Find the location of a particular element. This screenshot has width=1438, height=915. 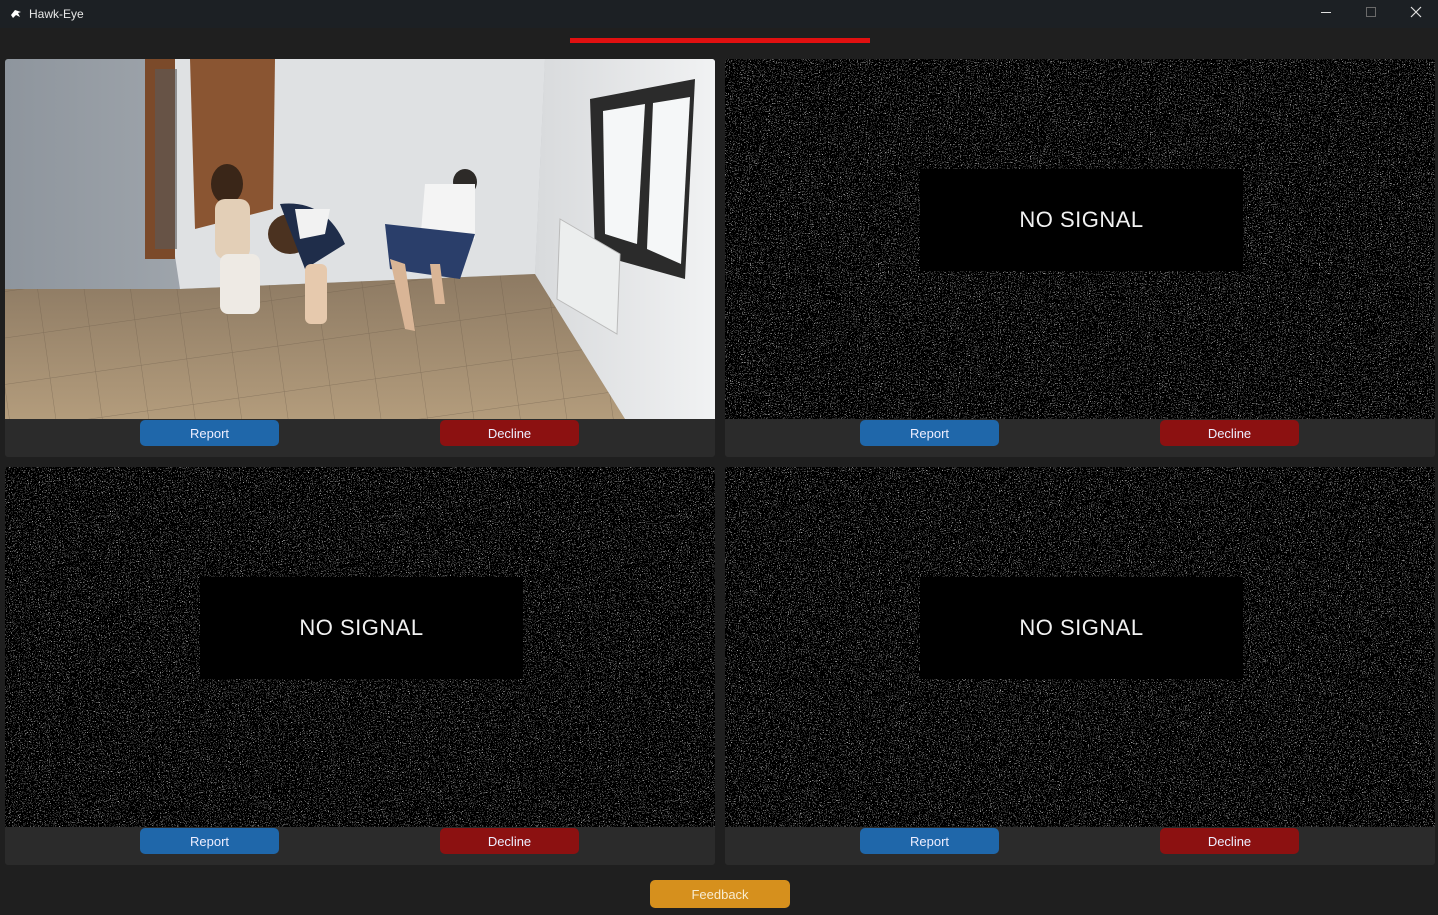

maximize-button is located at coordinates (1370, 14).